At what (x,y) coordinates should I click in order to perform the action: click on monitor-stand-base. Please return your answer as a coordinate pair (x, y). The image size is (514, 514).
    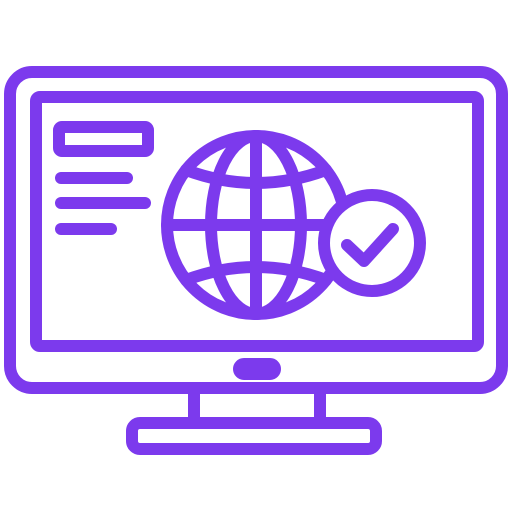
    Looking at the image, I should click on (254, 436).